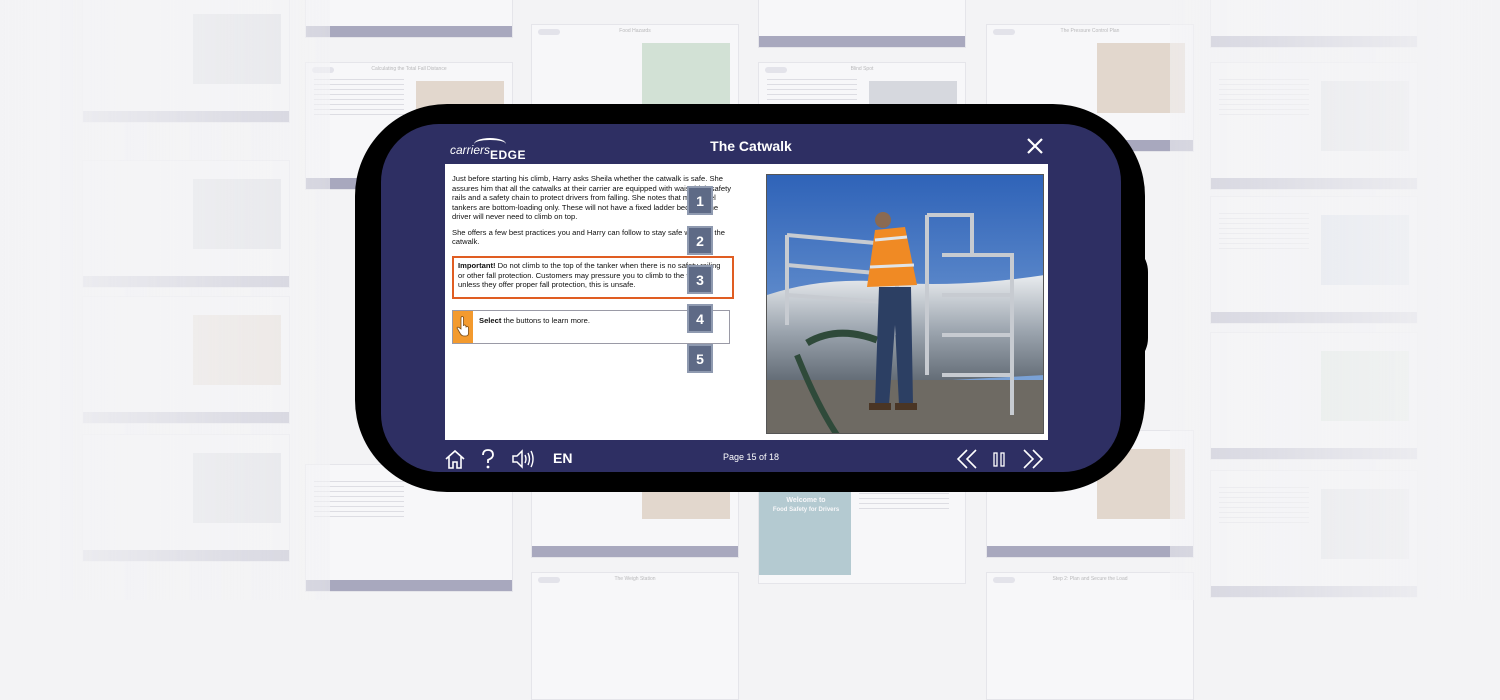  Describe the element at coordinates (463, 327) in the screenshot. I see `hand-pointer-icon` at that location.